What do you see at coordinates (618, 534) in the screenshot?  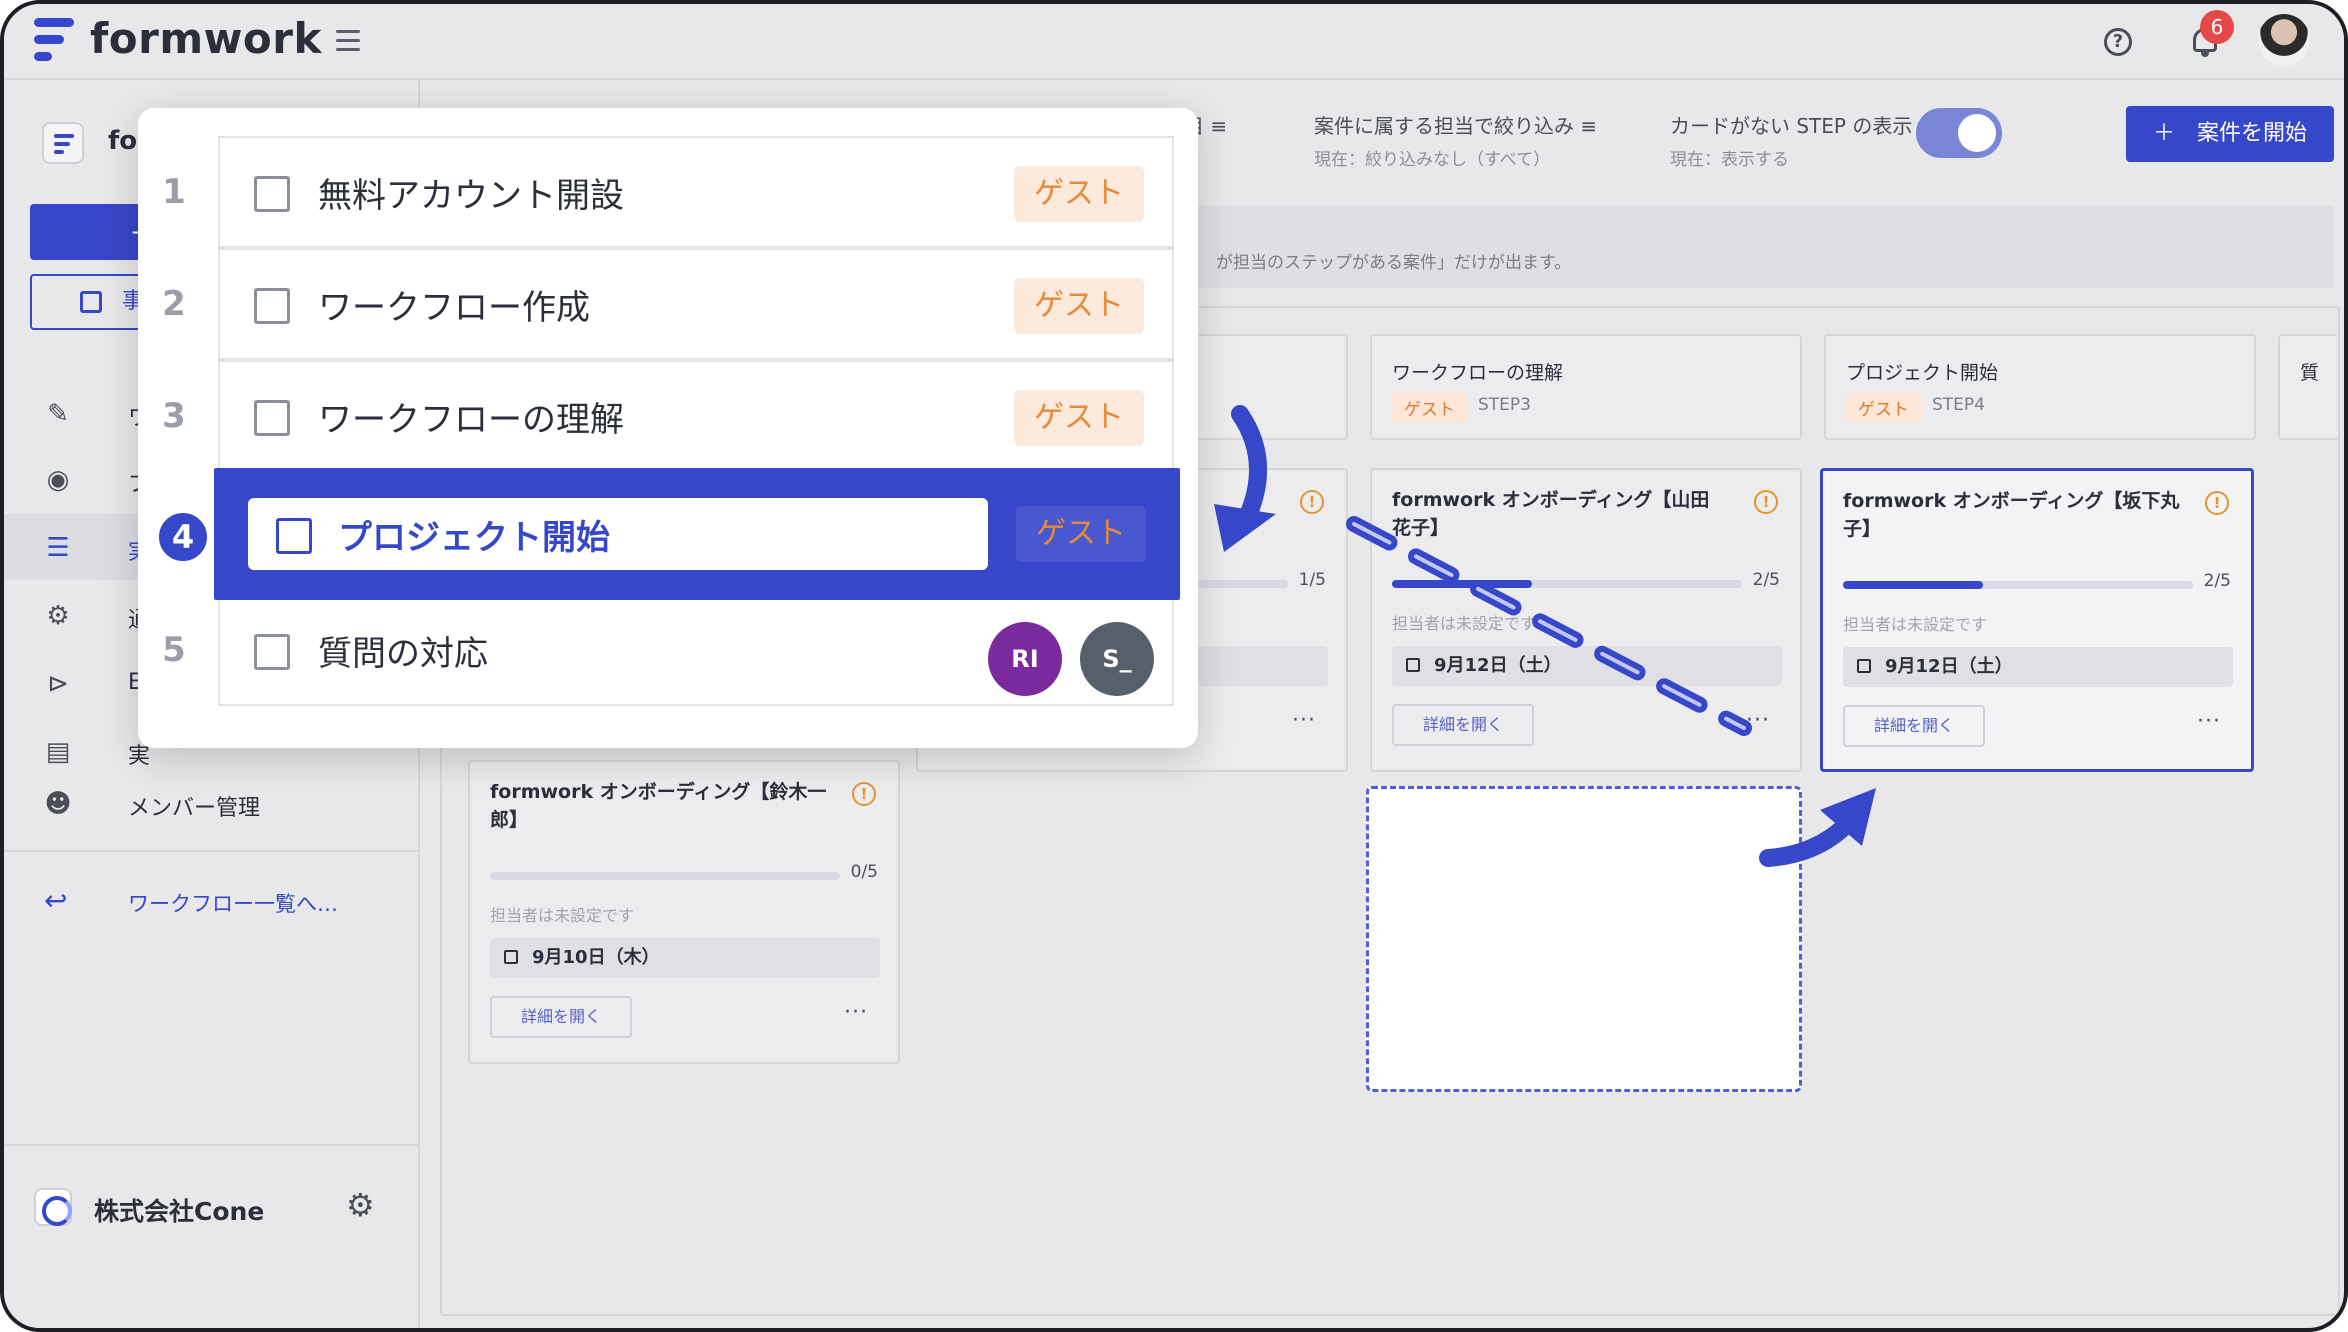 I see `step-highlight-box: プロジェクト開始` at bounding box center [618, 534].